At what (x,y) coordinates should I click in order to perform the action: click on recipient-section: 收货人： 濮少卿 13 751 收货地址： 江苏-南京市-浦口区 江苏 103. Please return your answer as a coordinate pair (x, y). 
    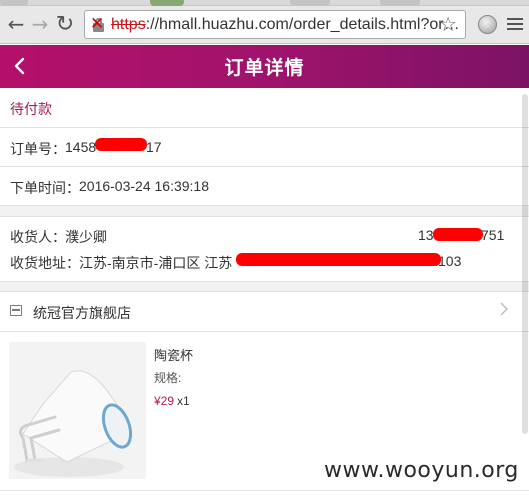
    Looking at the image, I should click on (264, 249).